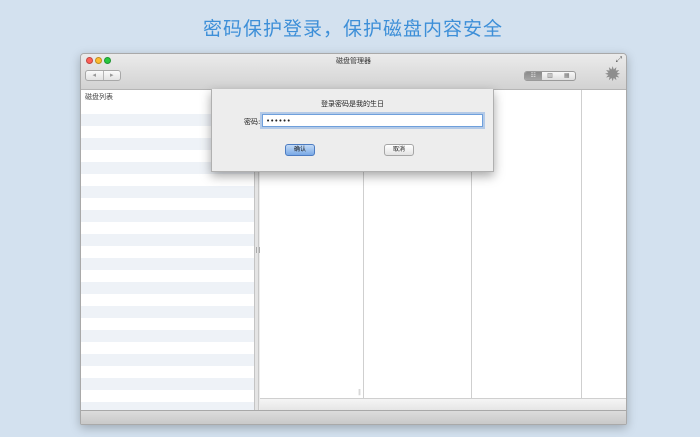  Describe the element at coordinates (352, 29) in the screenshot. I see `banner-caption: 密码保护登录，保护磁盘内容安全` at that location.